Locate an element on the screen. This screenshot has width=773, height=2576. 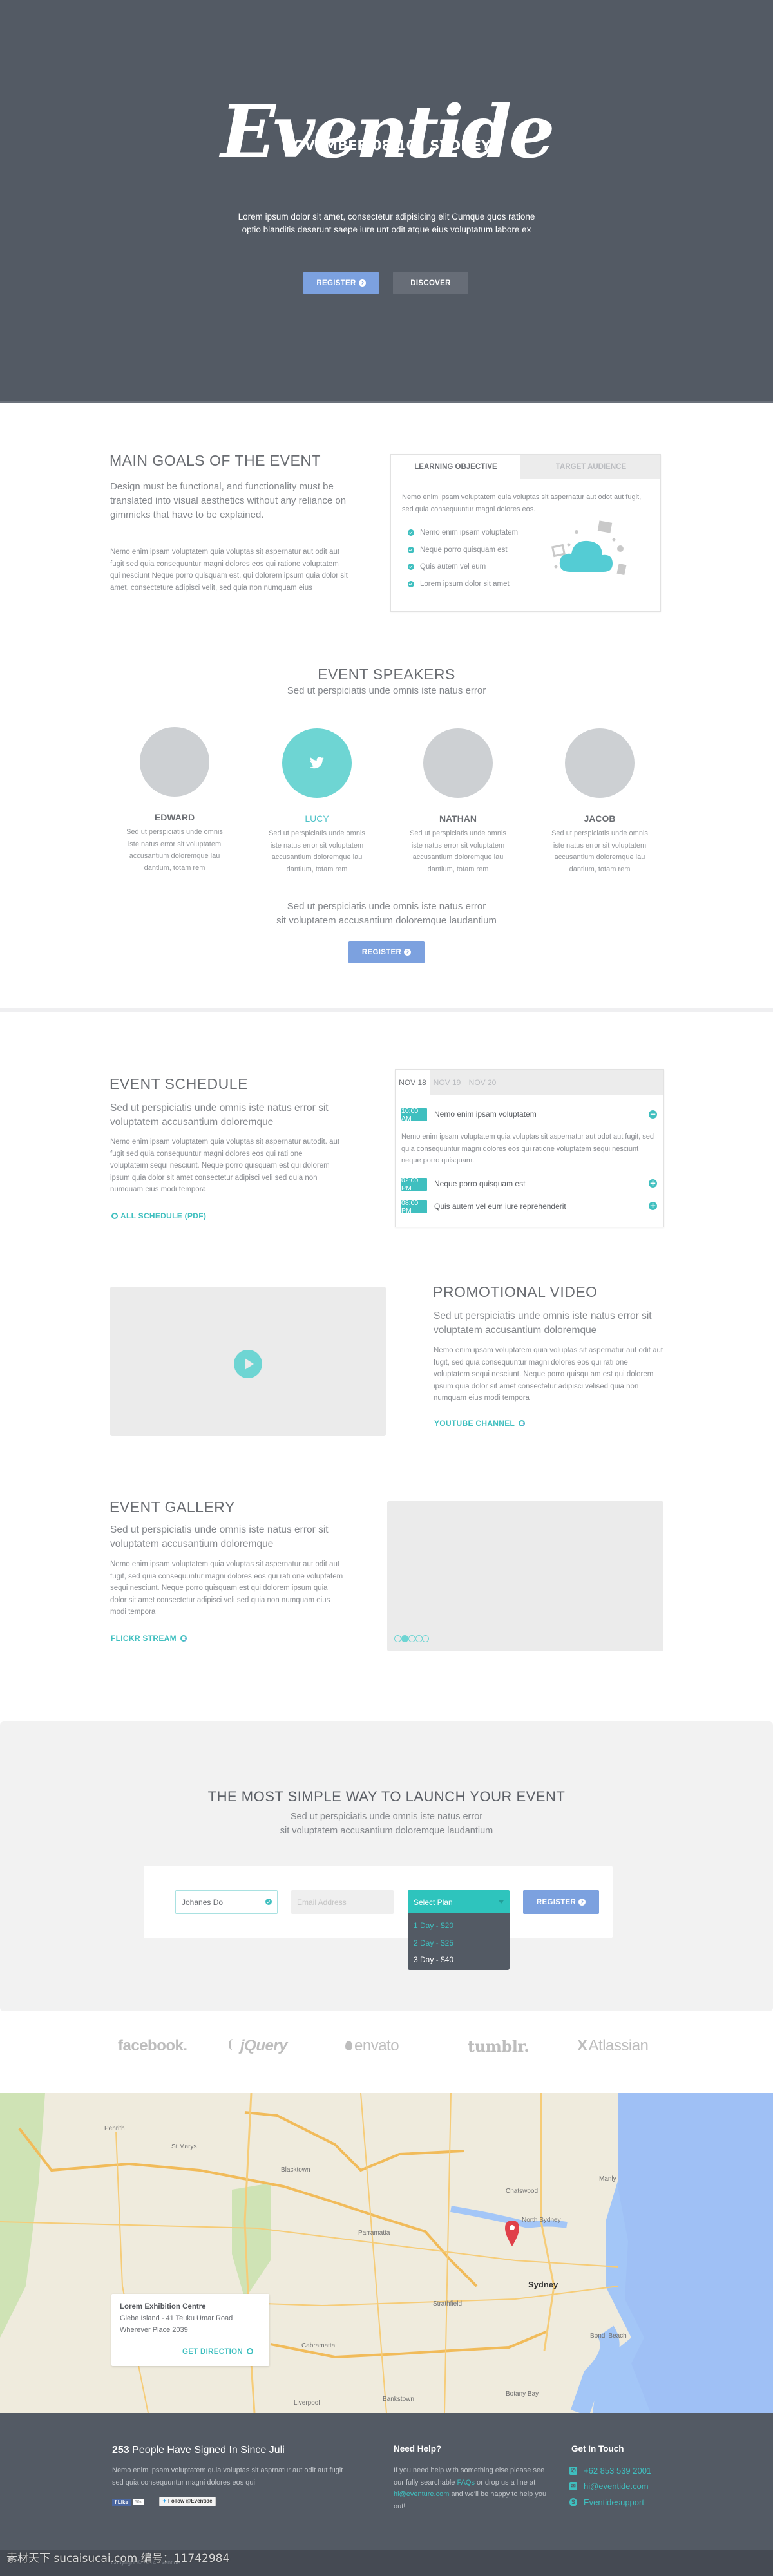
plan-select-label: Select Plan is located at coordinates (433, 1902).